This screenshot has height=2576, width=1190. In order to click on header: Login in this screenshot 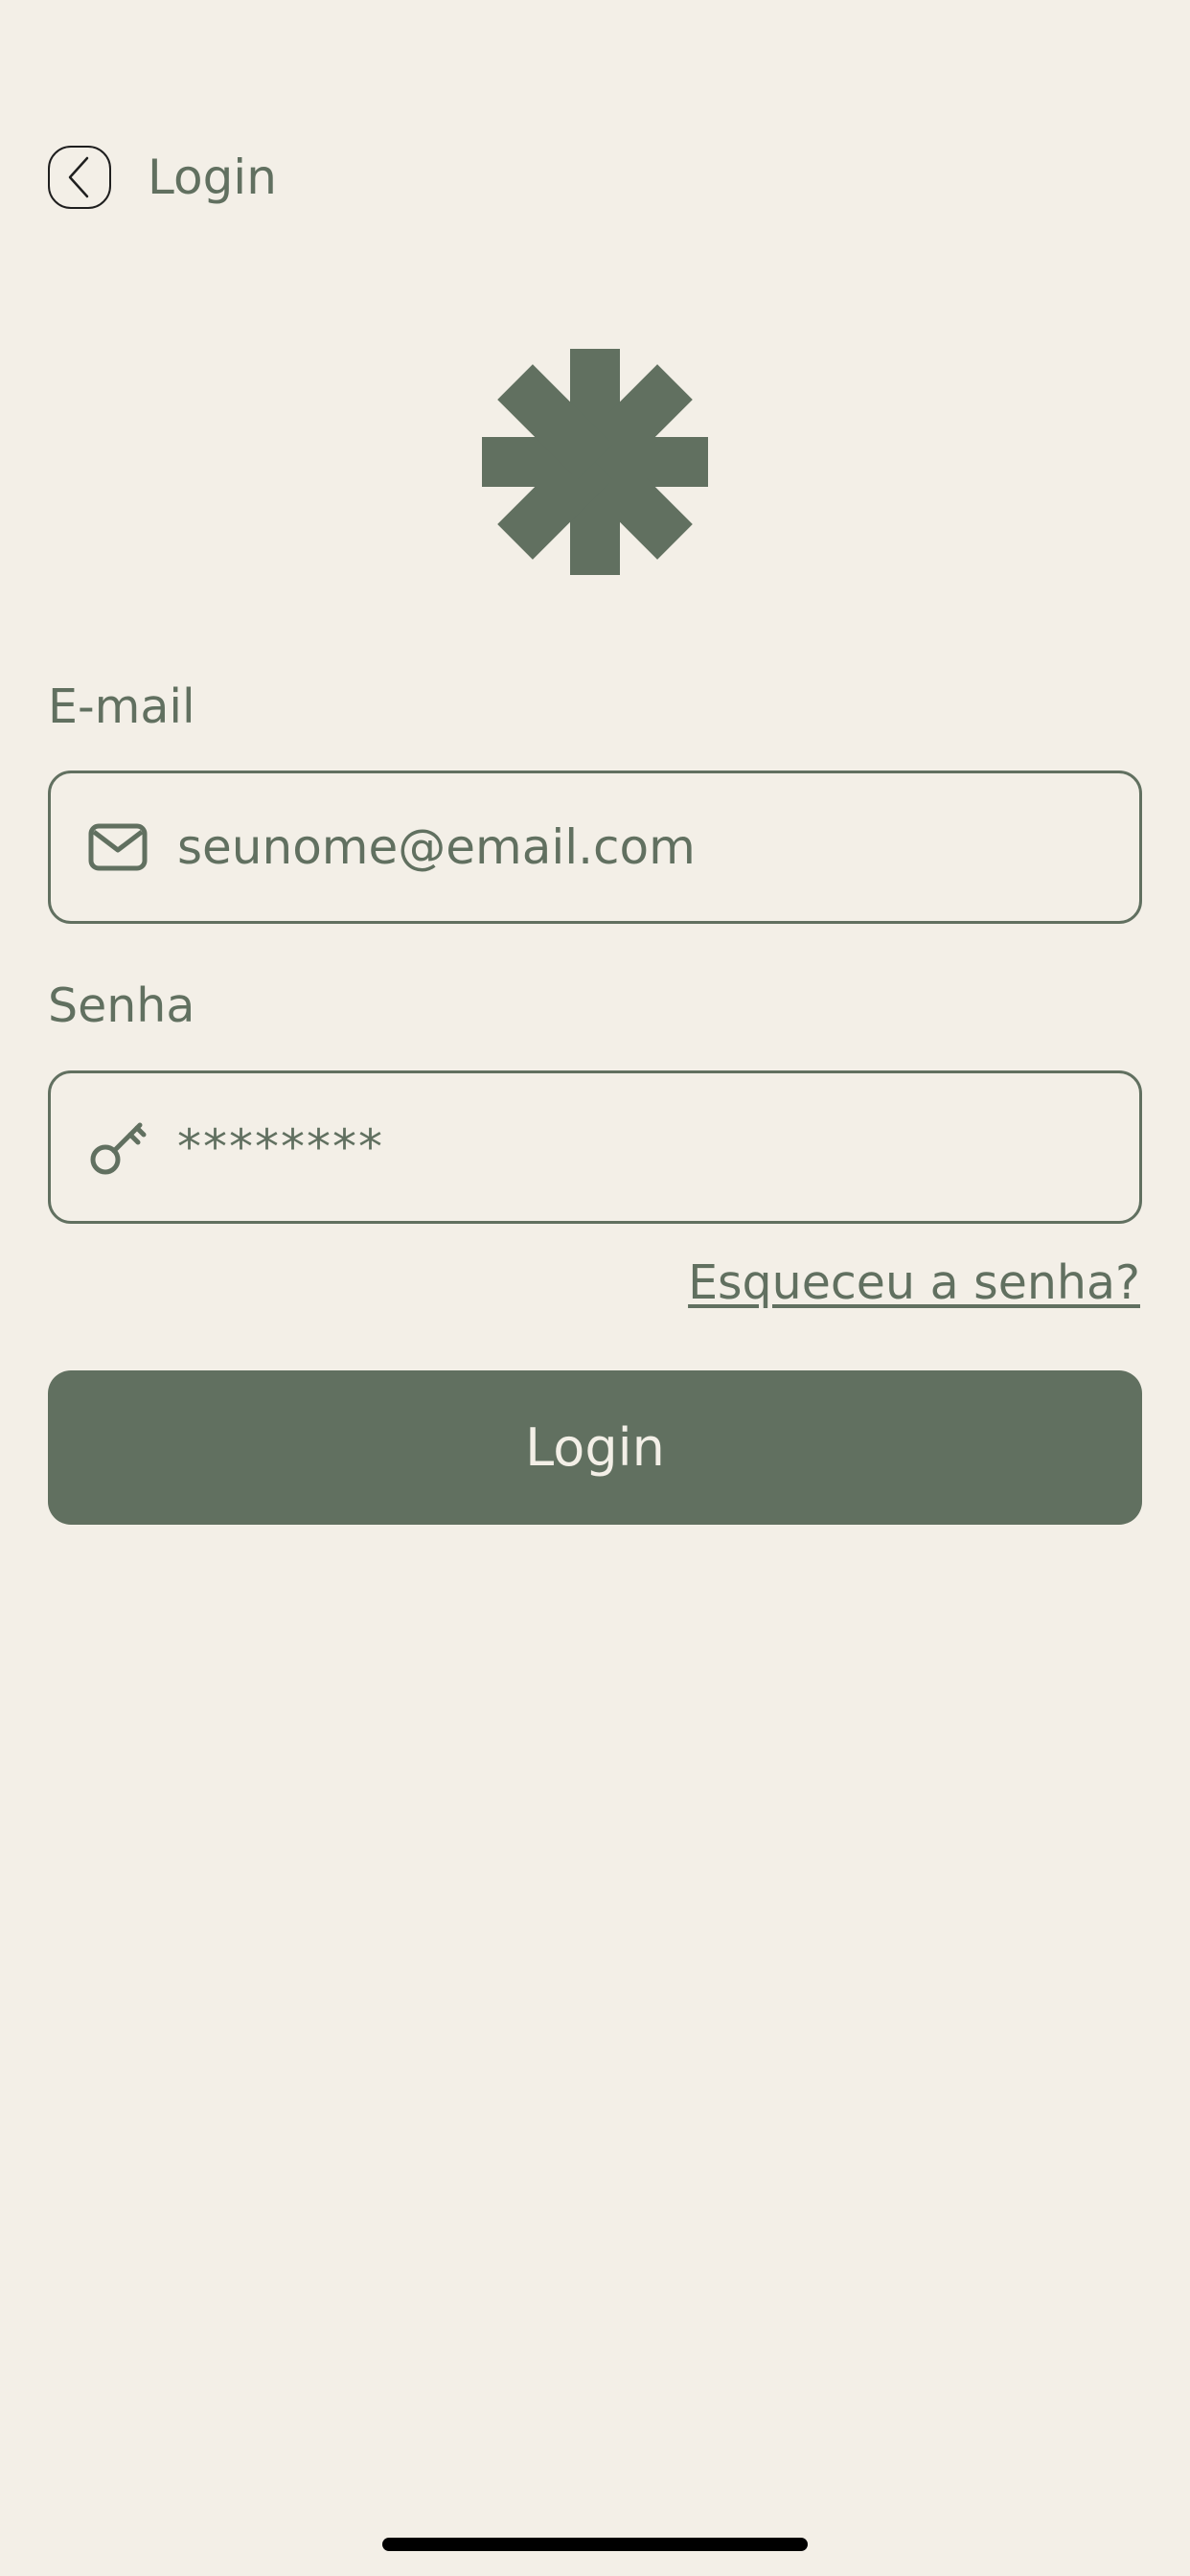, I will do `click(163, 177)`.